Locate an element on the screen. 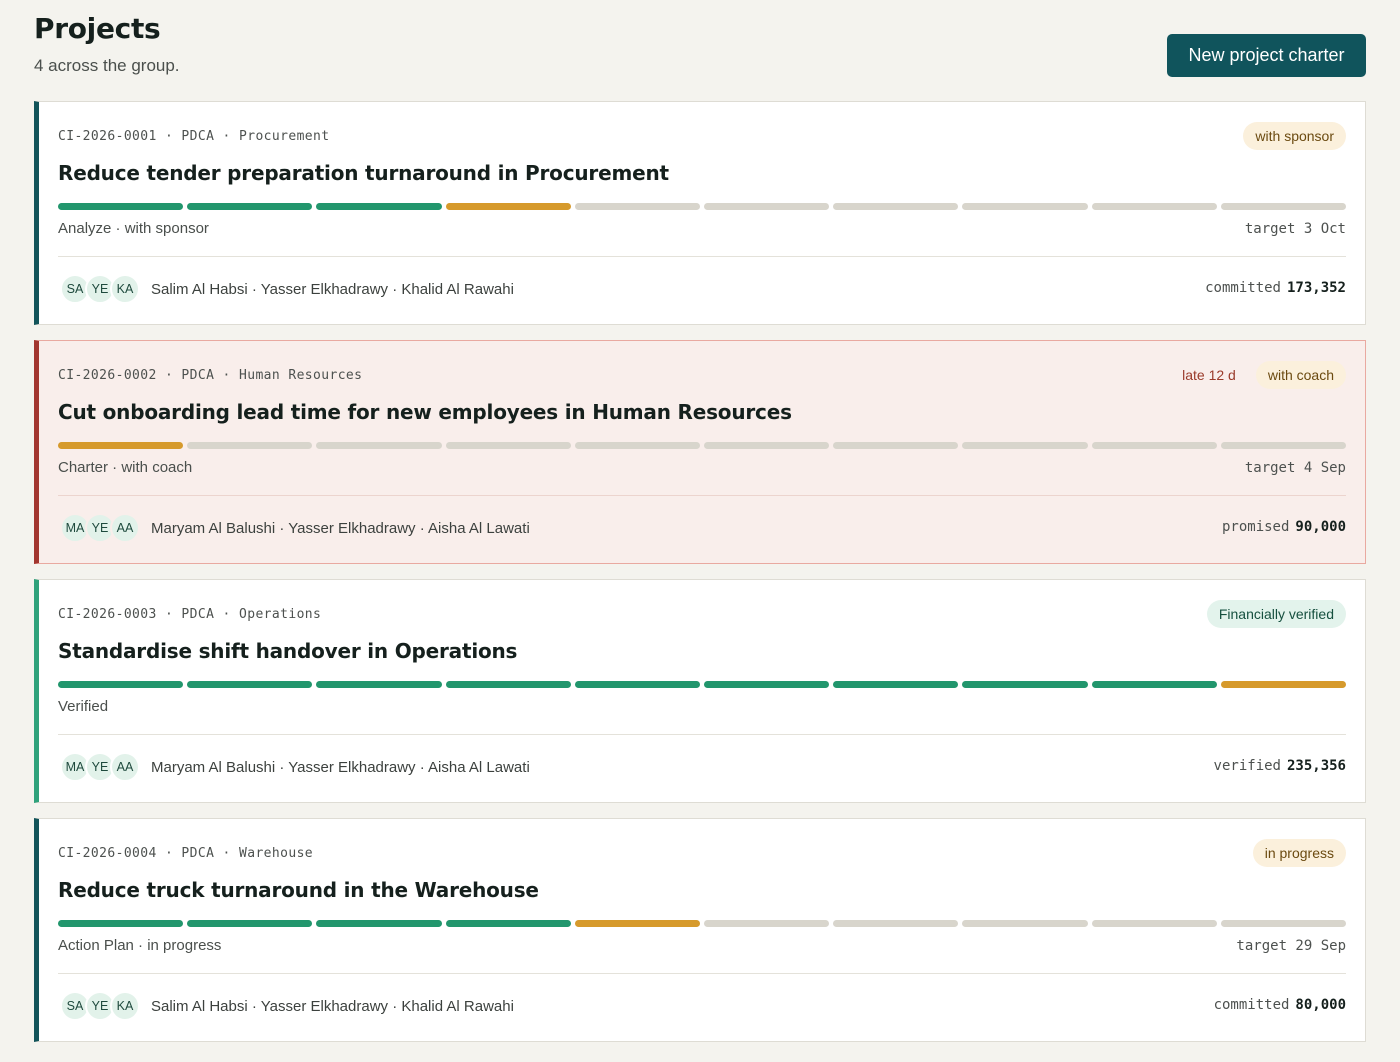 This screenshot has height=1062, width=1400. page-subtitle: 4 across the group. is located at coordinates (107, 65).